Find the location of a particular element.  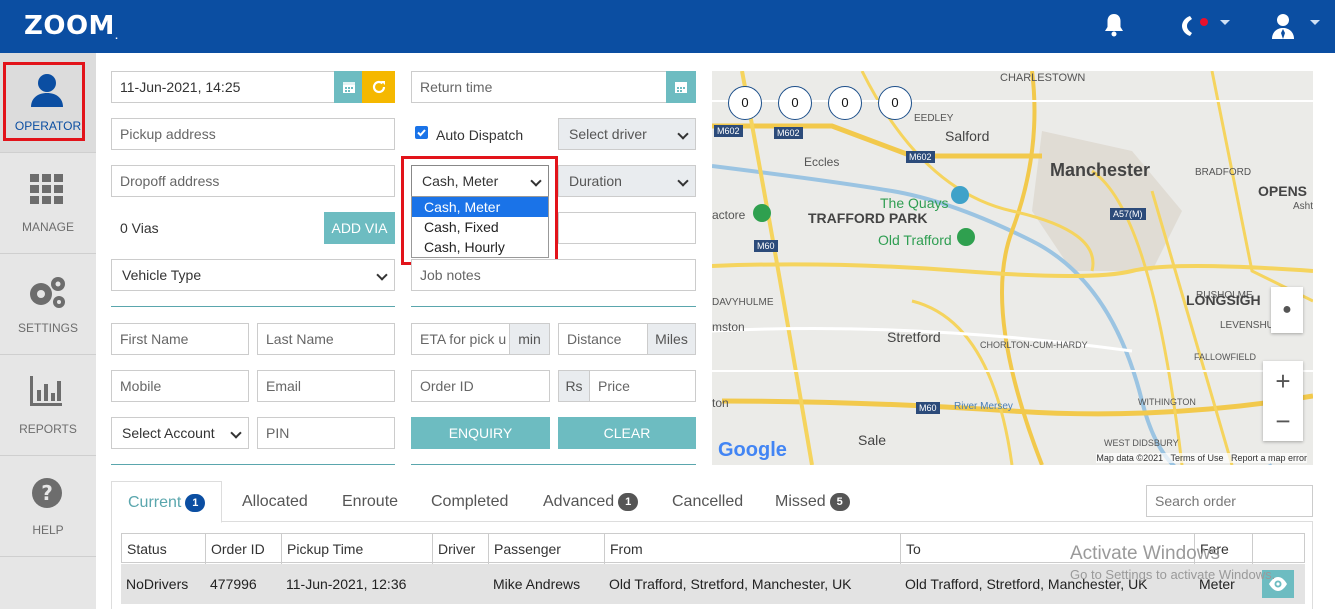

map-label: BRADFORD is located at coordinates (1223, 172).